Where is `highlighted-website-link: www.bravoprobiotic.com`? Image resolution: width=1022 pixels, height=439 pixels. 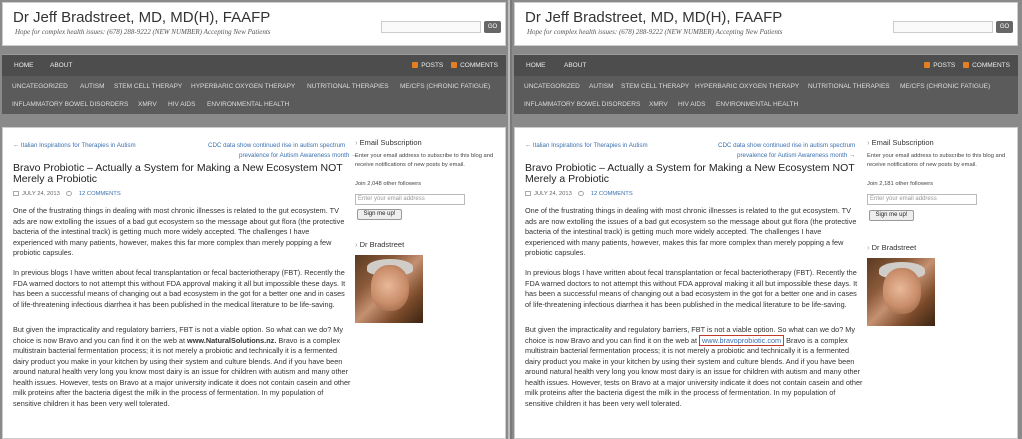
highlighted-website-link: www.bravoprobiotic.com is located at coordinates (742, 340).